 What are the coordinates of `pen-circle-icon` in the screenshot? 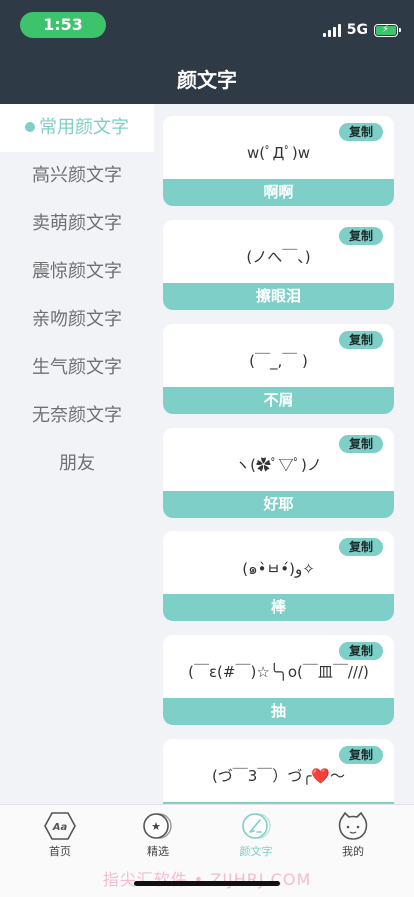 It's located at (256, 826).